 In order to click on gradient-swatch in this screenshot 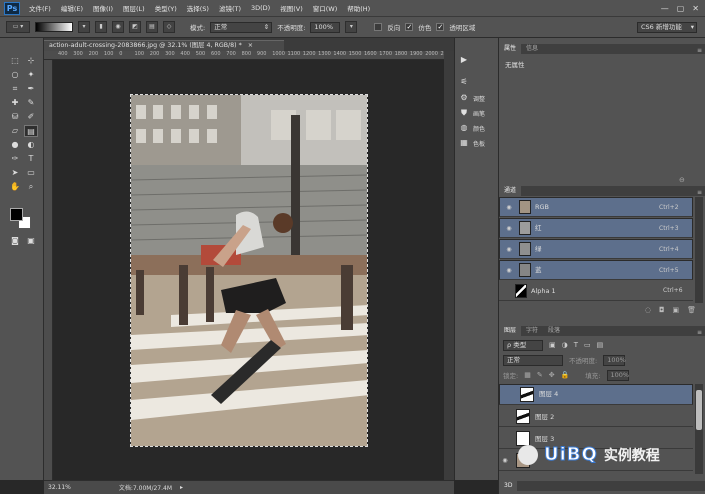, I will do `click(54, 27)`.